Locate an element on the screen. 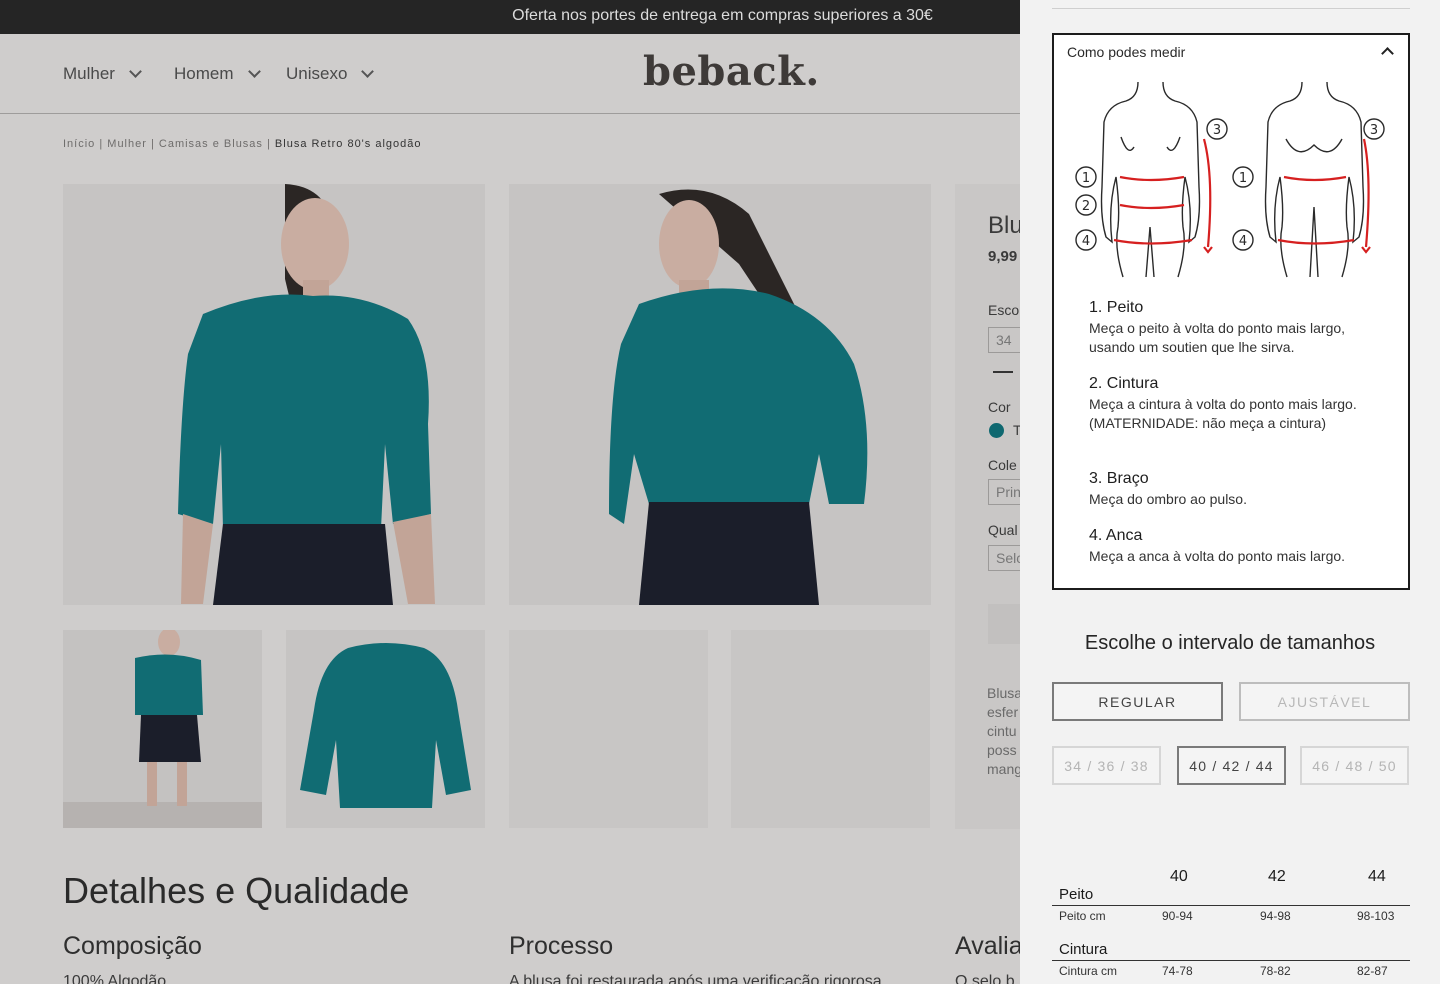 Image resolution: width=1440 pixels, height=984 pixels. size-range-40-44-button: 40 / 42 / 44 is located at coordinates (1231, 765).